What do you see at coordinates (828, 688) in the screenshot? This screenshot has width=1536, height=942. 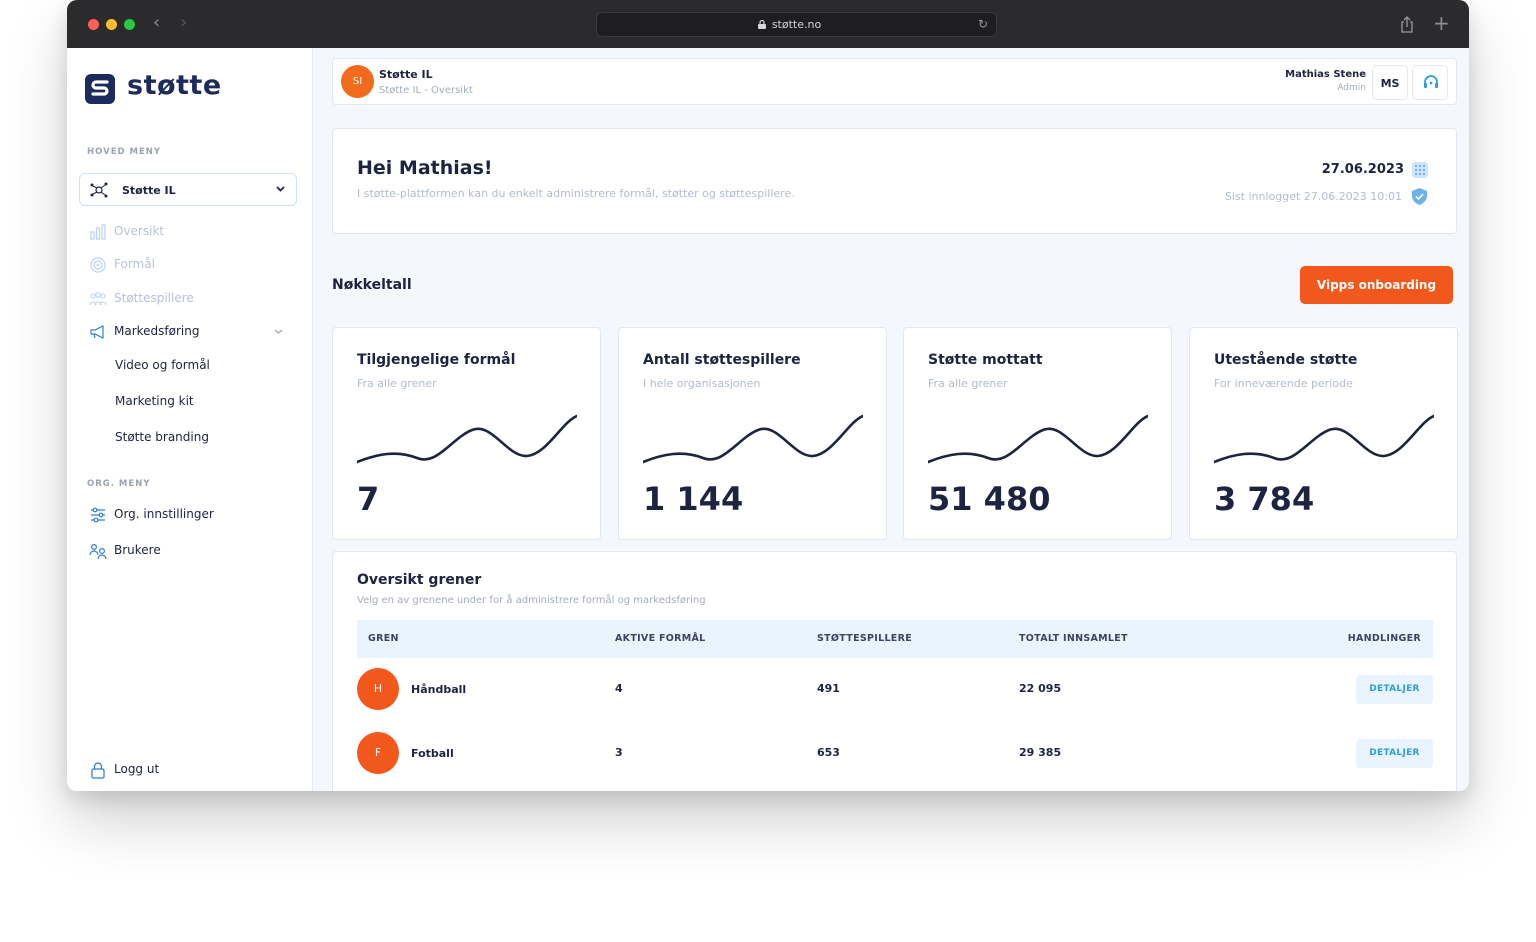 I see `supporters-count: 491` at bounding box center [828, 688].